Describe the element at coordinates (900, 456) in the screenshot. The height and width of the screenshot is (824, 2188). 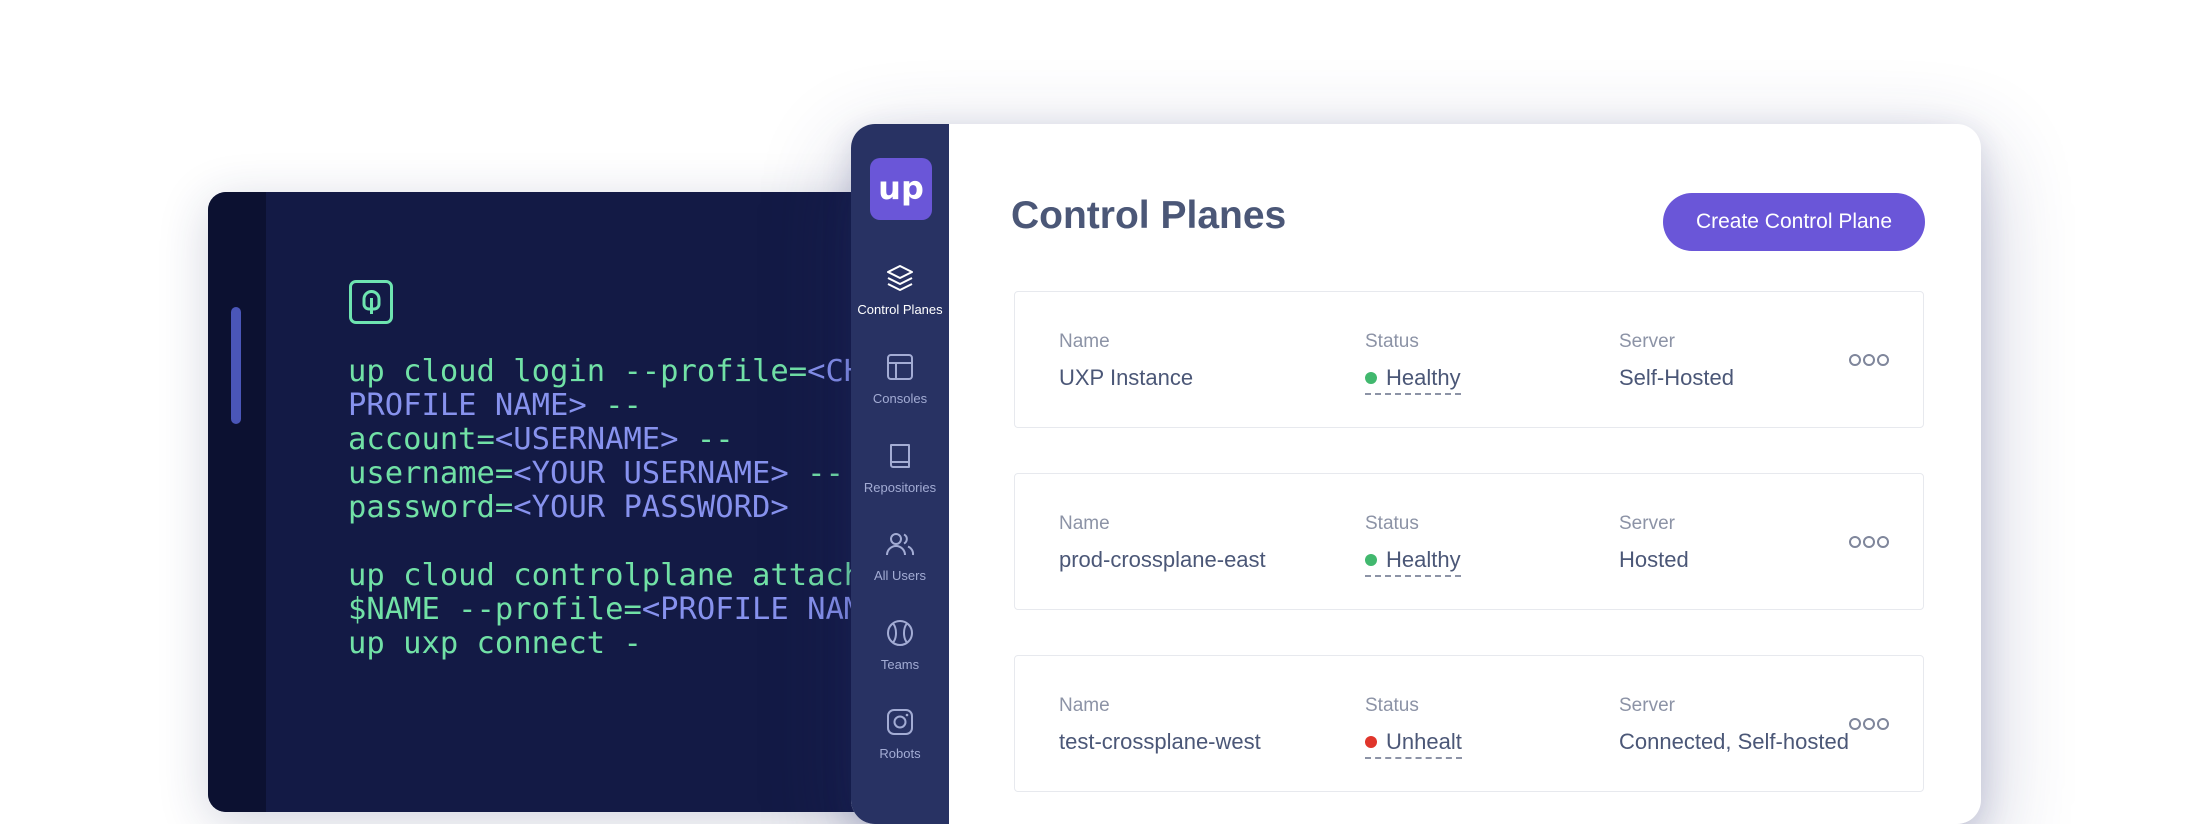
I see `book-icon` at that location.